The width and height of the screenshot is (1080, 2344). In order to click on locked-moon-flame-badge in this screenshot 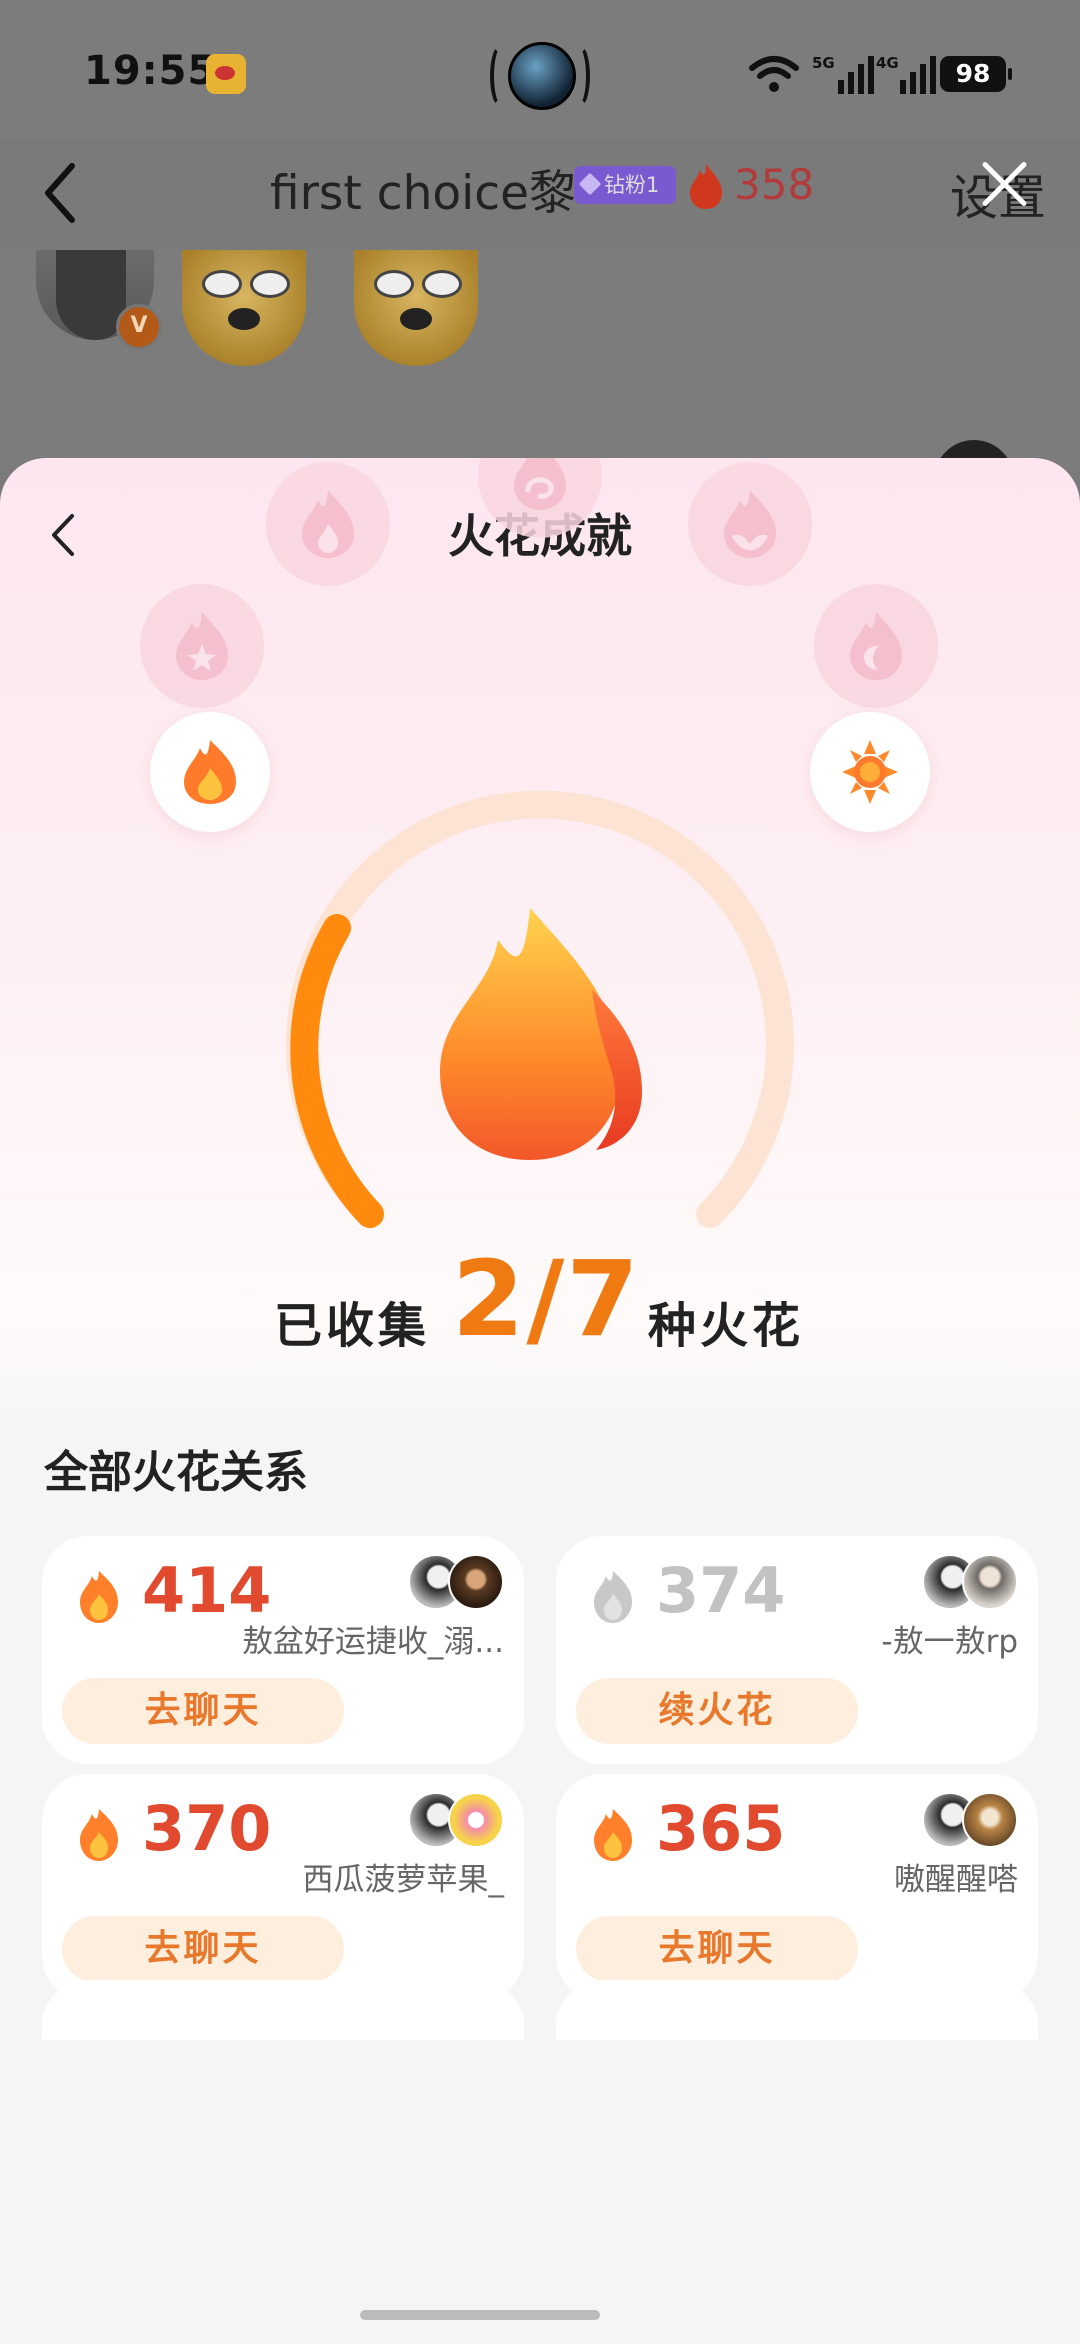, I will do `click(876, 646)`.